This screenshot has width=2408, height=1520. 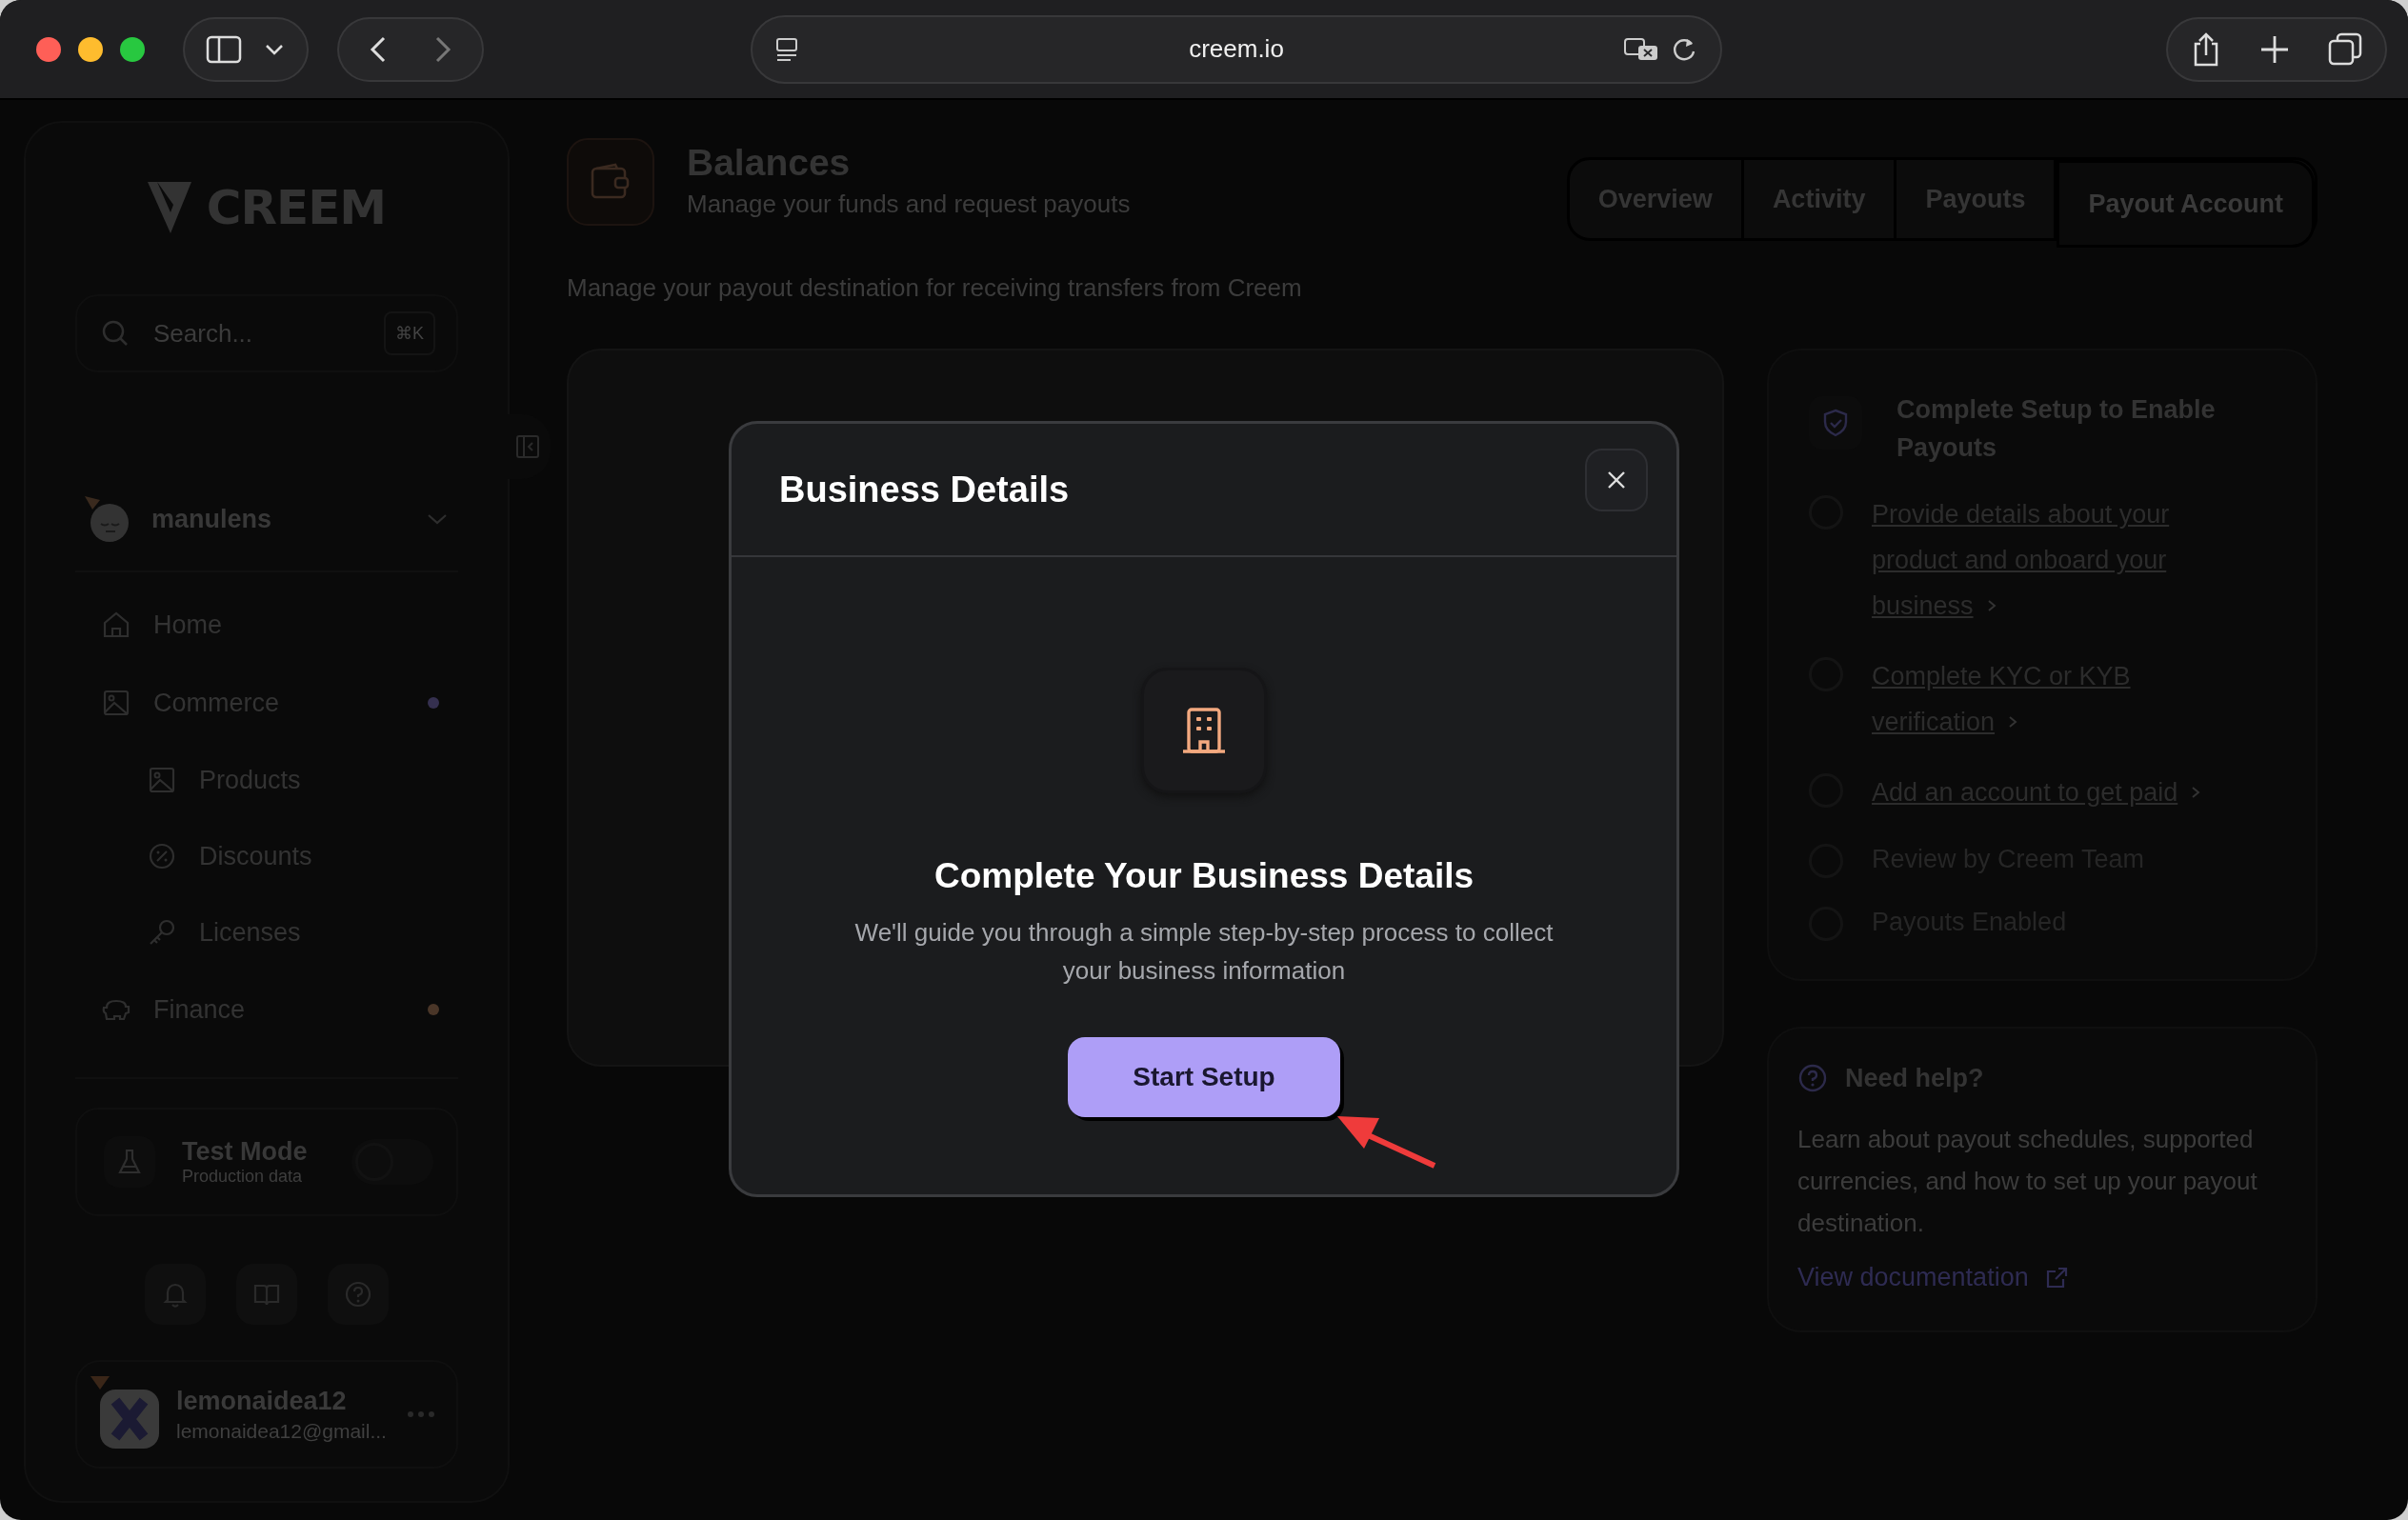 I want to click on maximize-window-button, so click(x=132, y=49).